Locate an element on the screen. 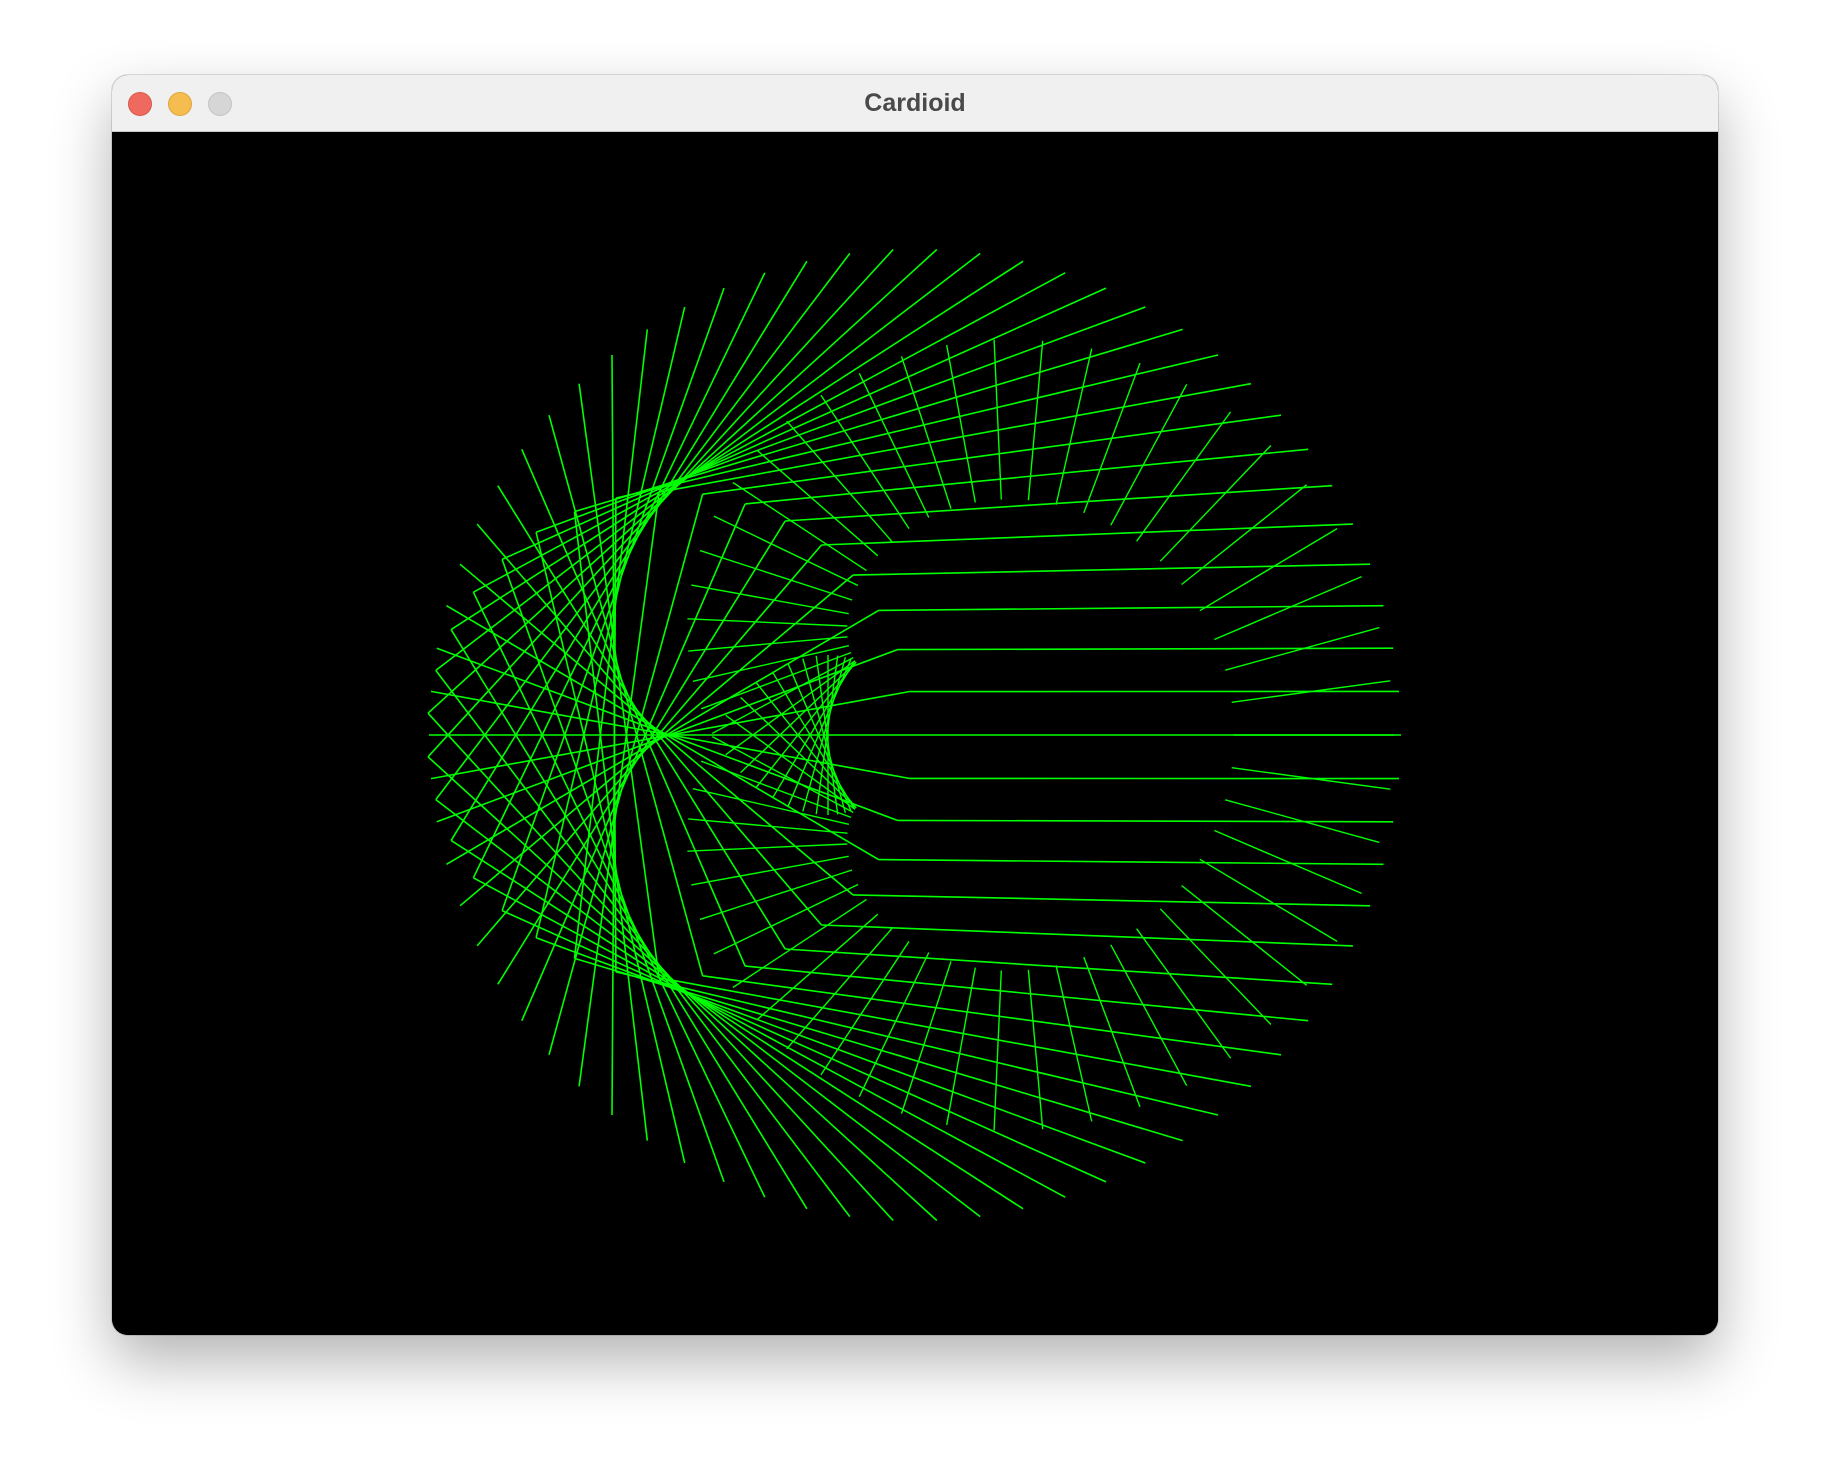 The image size is (1824, 1480). window-title: Cardioid is located at coordinates (915, 103).